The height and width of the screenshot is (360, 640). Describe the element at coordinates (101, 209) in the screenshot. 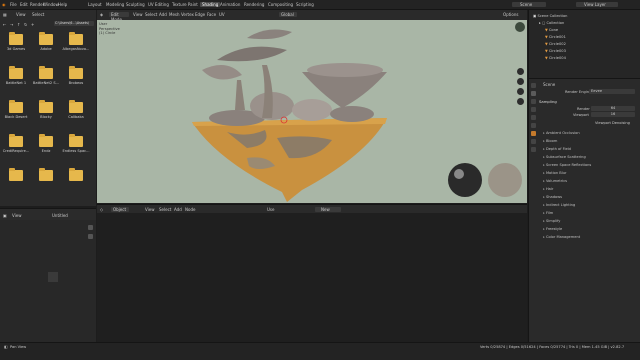

I see `node-editor-type-icon: ◇` at that location.